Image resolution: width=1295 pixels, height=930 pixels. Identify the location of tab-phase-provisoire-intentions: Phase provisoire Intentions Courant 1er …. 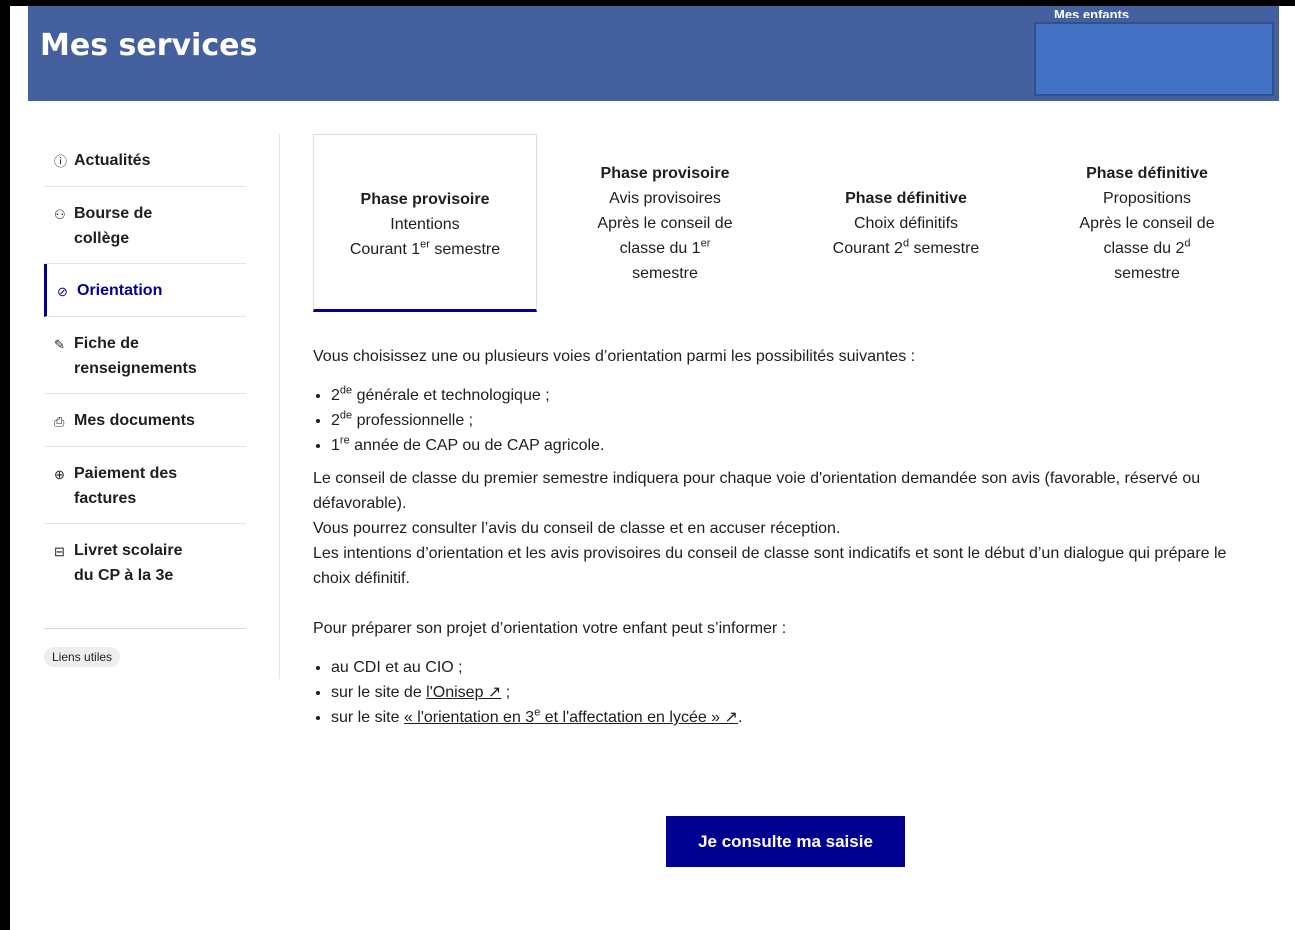
(425, 223).